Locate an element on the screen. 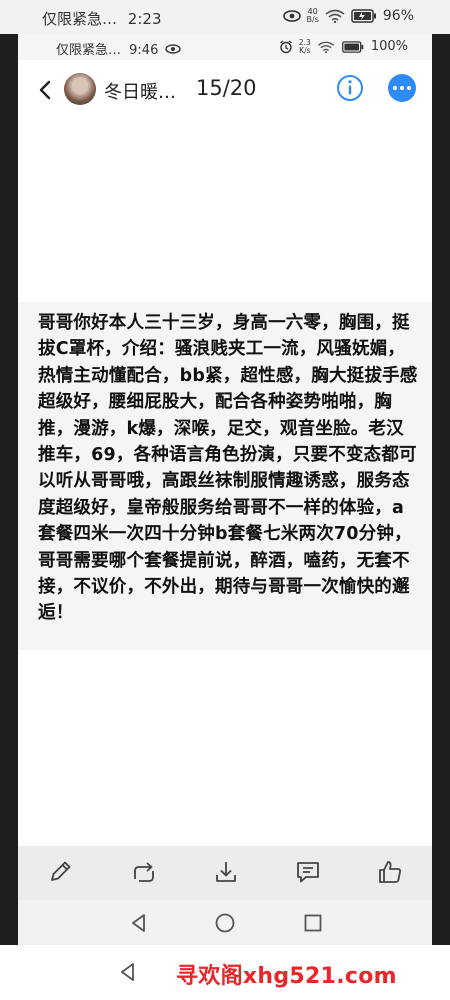 The image size is (450, 1000). outer-battery: 96% is located at coordinates (398, 16).